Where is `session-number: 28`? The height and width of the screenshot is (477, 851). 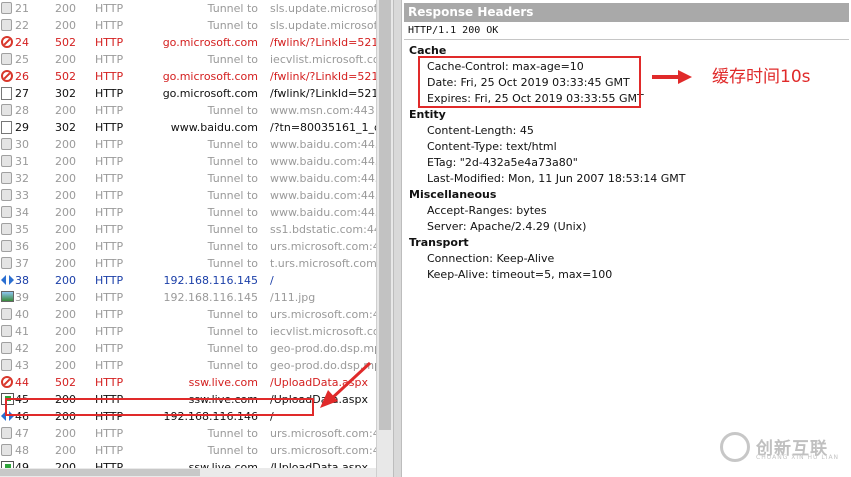 session-number: 28 is located at coordinates (22, 110).